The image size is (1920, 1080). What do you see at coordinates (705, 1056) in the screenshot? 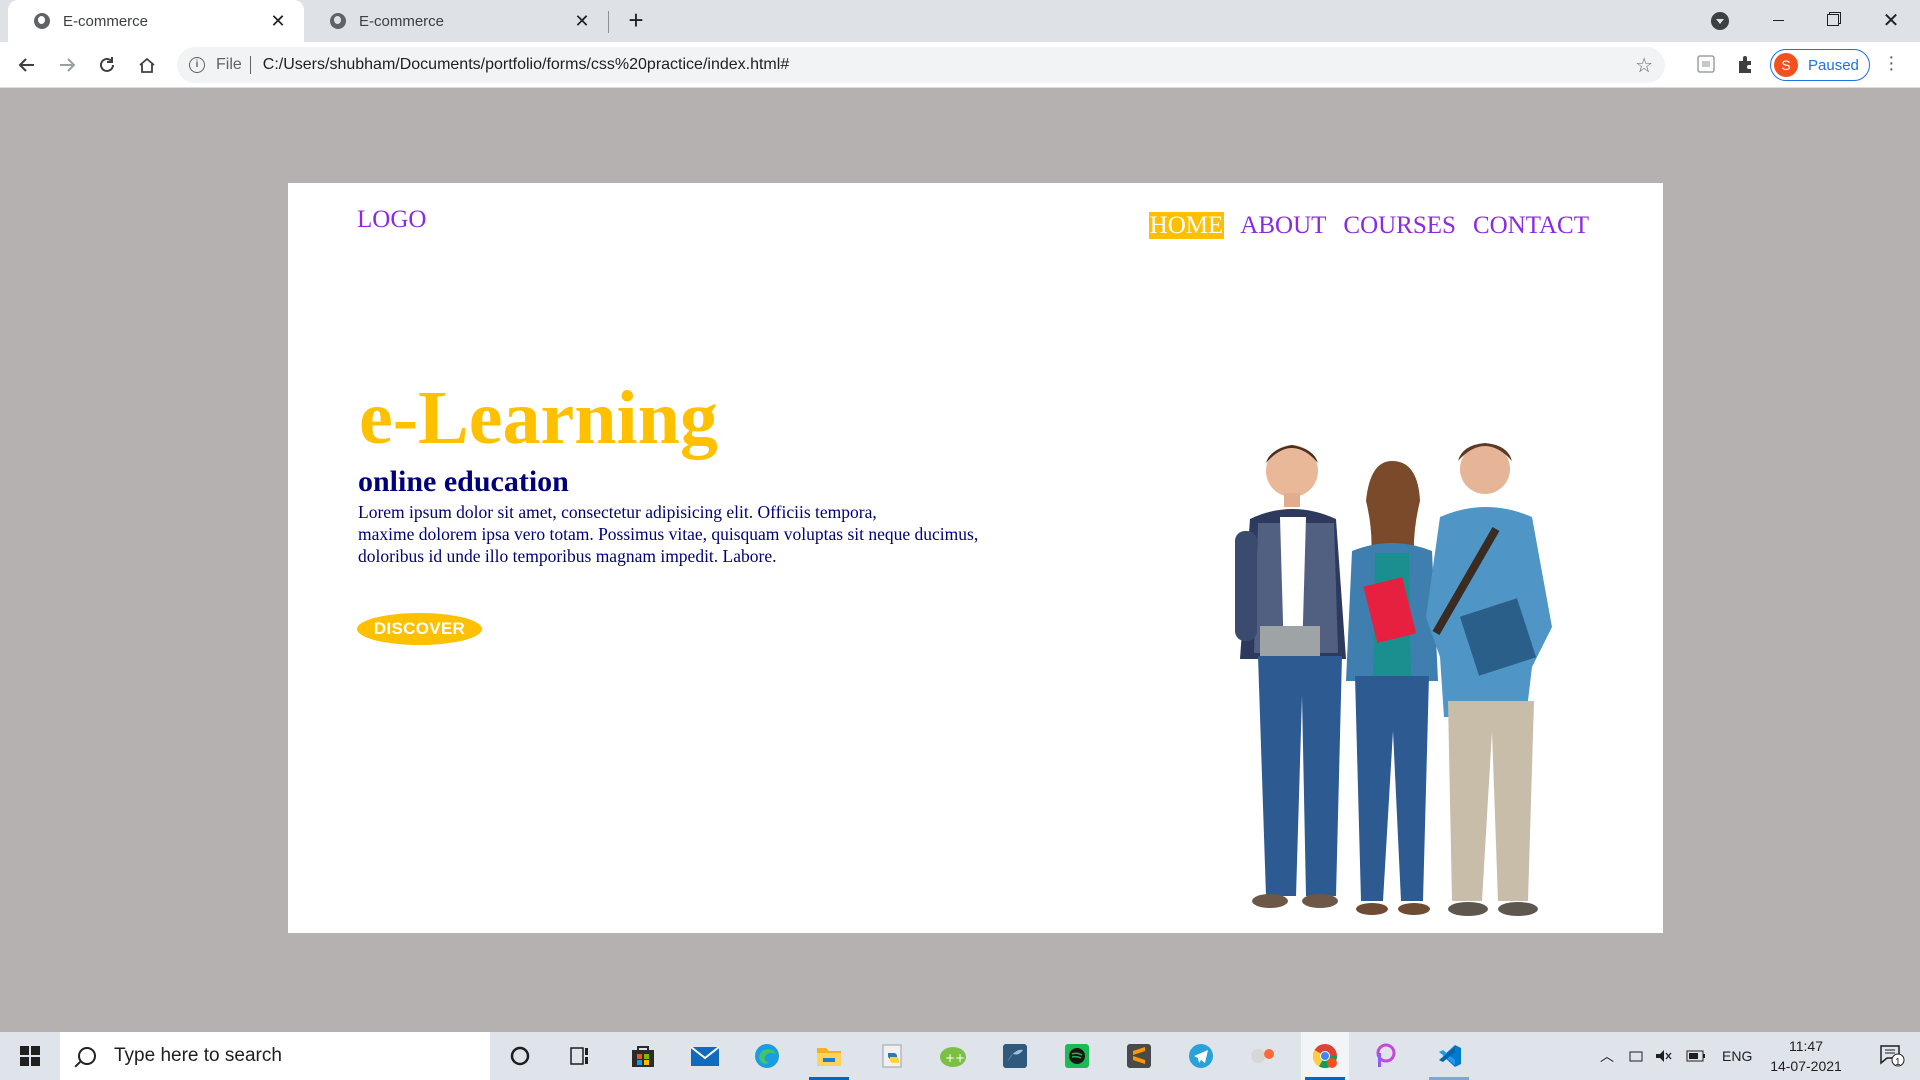
I see `mail-icon` at bounding box center [705, 1056].